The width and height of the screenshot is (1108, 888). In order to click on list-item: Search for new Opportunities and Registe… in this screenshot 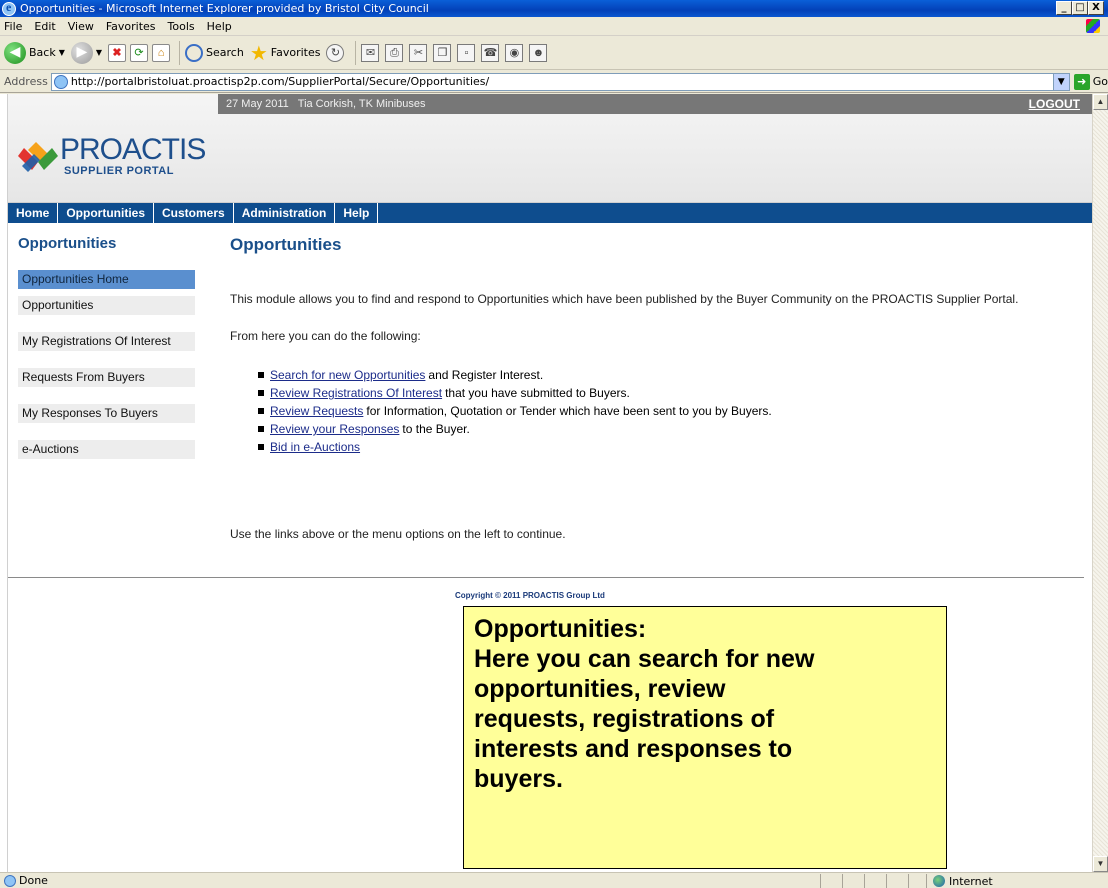, I will do `click(515, 375)`.